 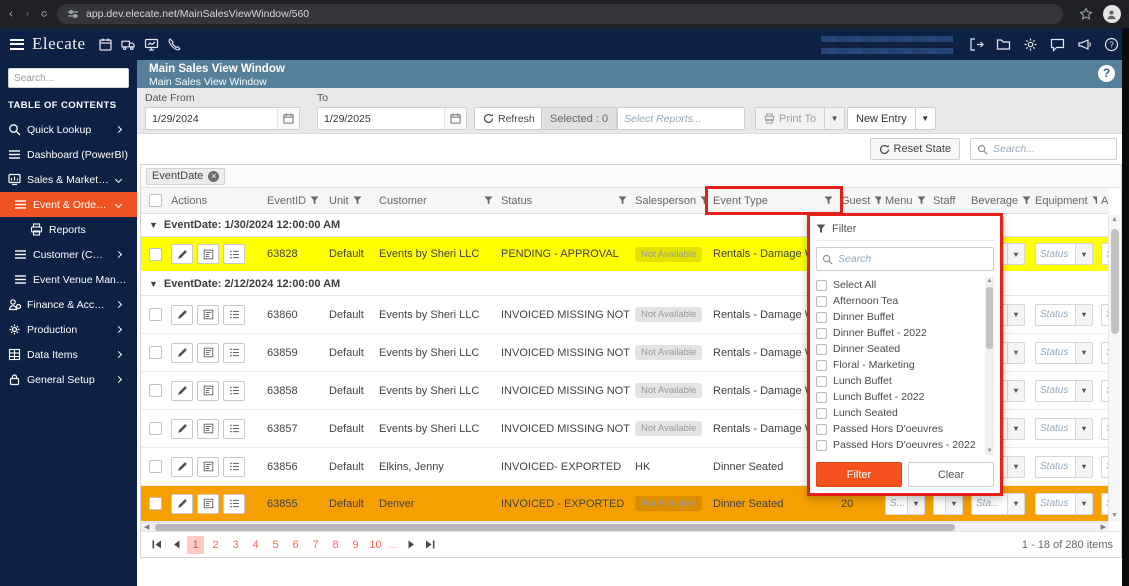 What do you see at coordinates (11, 14) in the screenshot?
I see `back-icon` at bounding box center [11, 14].